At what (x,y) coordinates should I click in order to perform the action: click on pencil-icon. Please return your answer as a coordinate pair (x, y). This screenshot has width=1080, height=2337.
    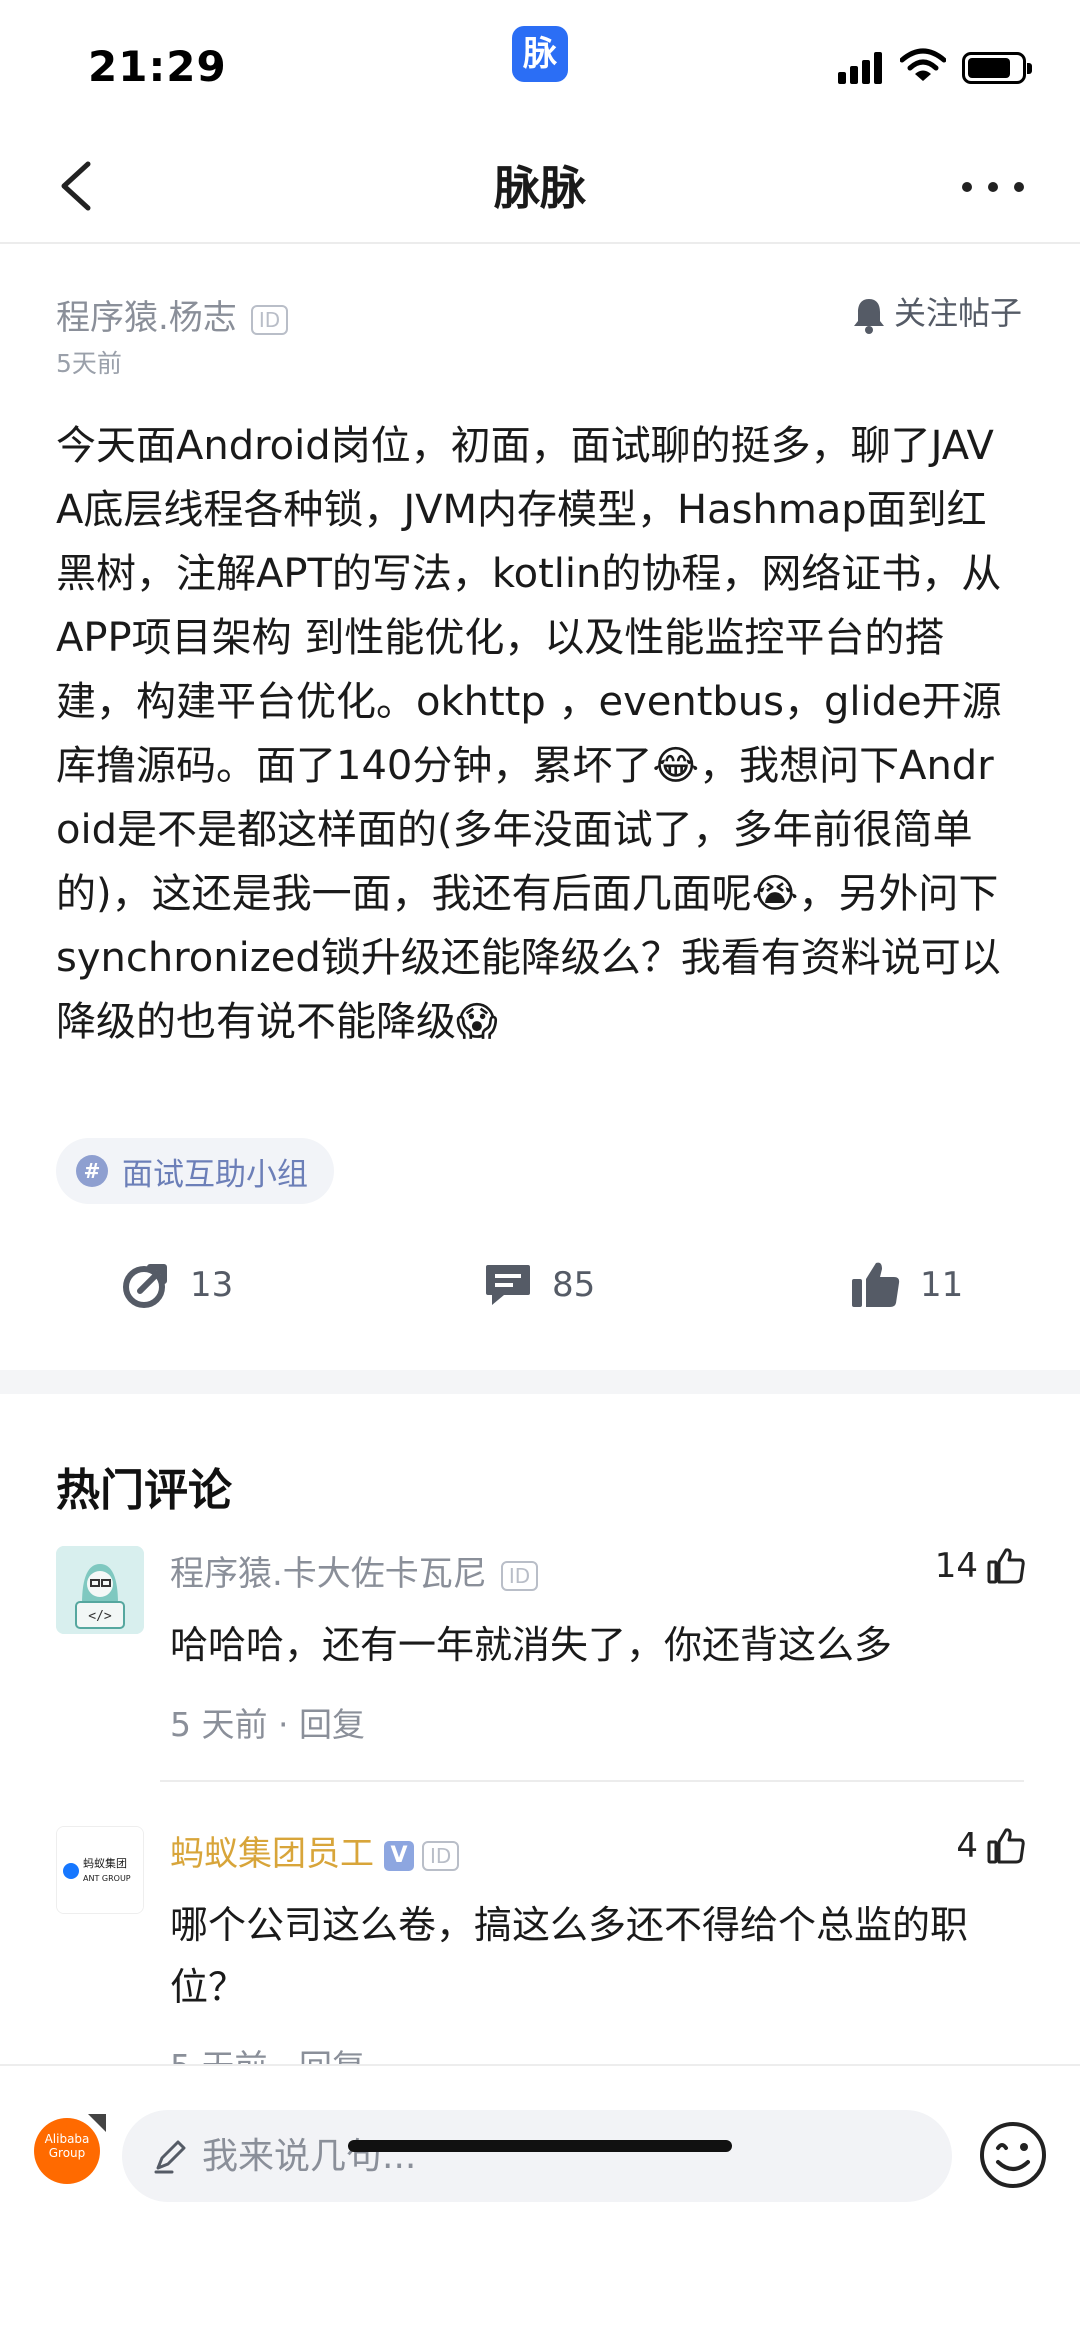
    Looking at the image, I should click on (170, 2157).